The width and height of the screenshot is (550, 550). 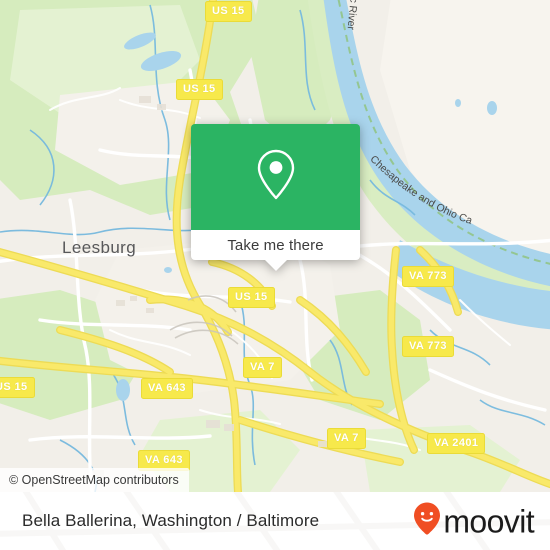 What do you see at coordinates (262, 367) in the screenshot?
I see `road-shield-va-7-center: VA 7` at bounding box center [262, 367].